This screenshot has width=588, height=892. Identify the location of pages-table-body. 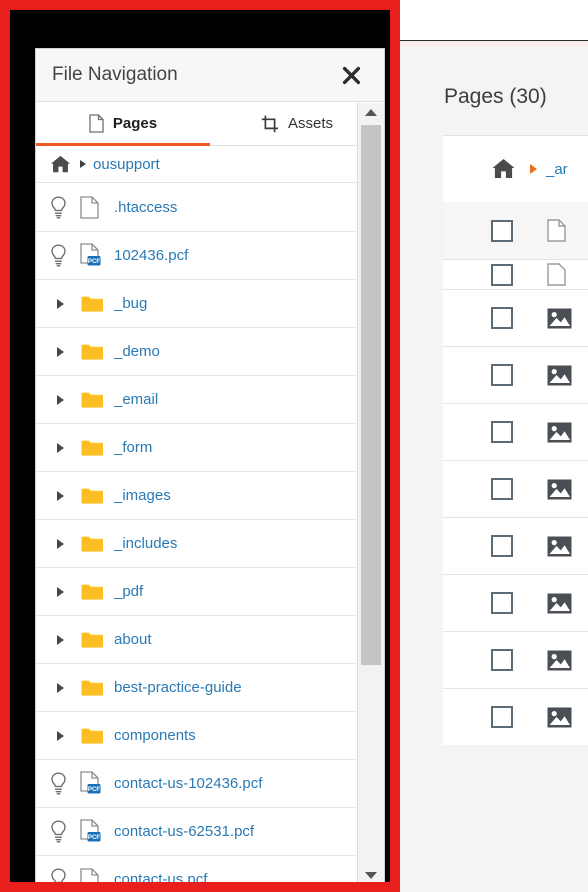
(515, 517).